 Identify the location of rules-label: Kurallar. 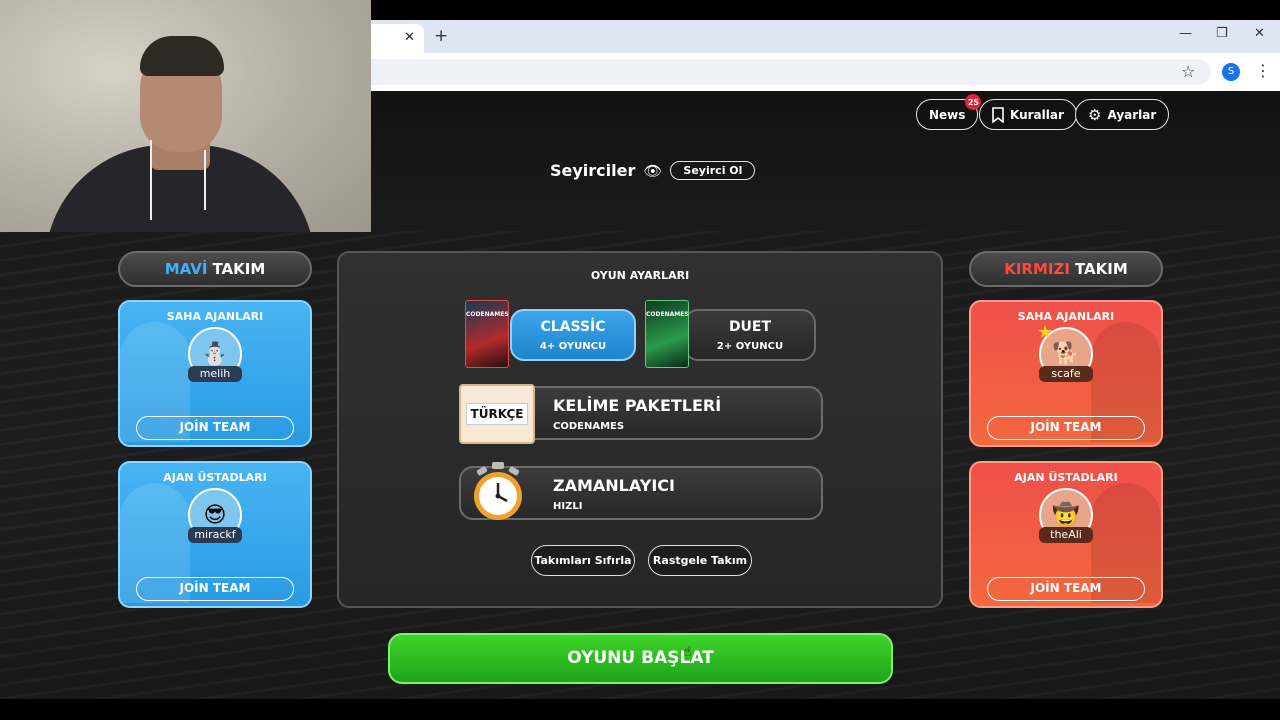
(1037, 114).